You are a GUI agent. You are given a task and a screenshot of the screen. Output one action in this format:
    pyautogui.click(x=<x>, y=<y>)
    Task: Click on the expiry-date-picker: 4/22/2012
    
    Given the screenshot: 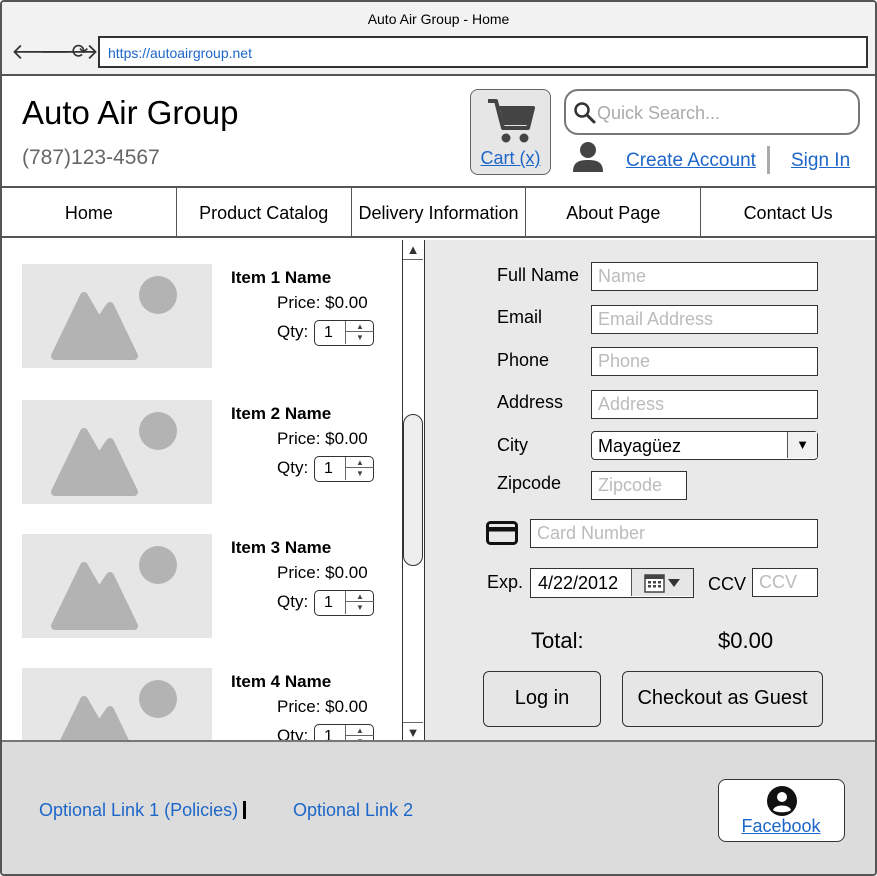 What is the action you would take?
    pyautogui.click(x=612, y=583)
    